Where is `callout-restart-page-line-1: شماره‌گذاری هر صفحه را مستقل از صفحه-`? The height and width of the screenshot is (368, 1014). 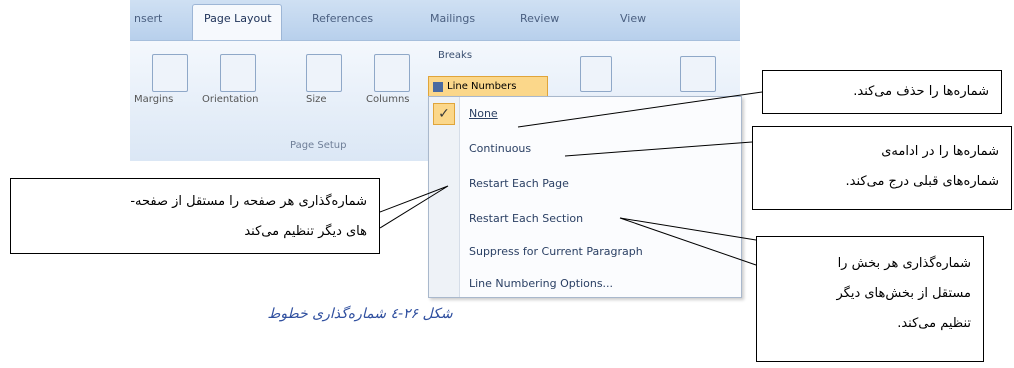
callout-restart-page-line-1: شماره‌گذاری هر صفحه را مستقل از صفحه- is located at coordinates (248, 201).